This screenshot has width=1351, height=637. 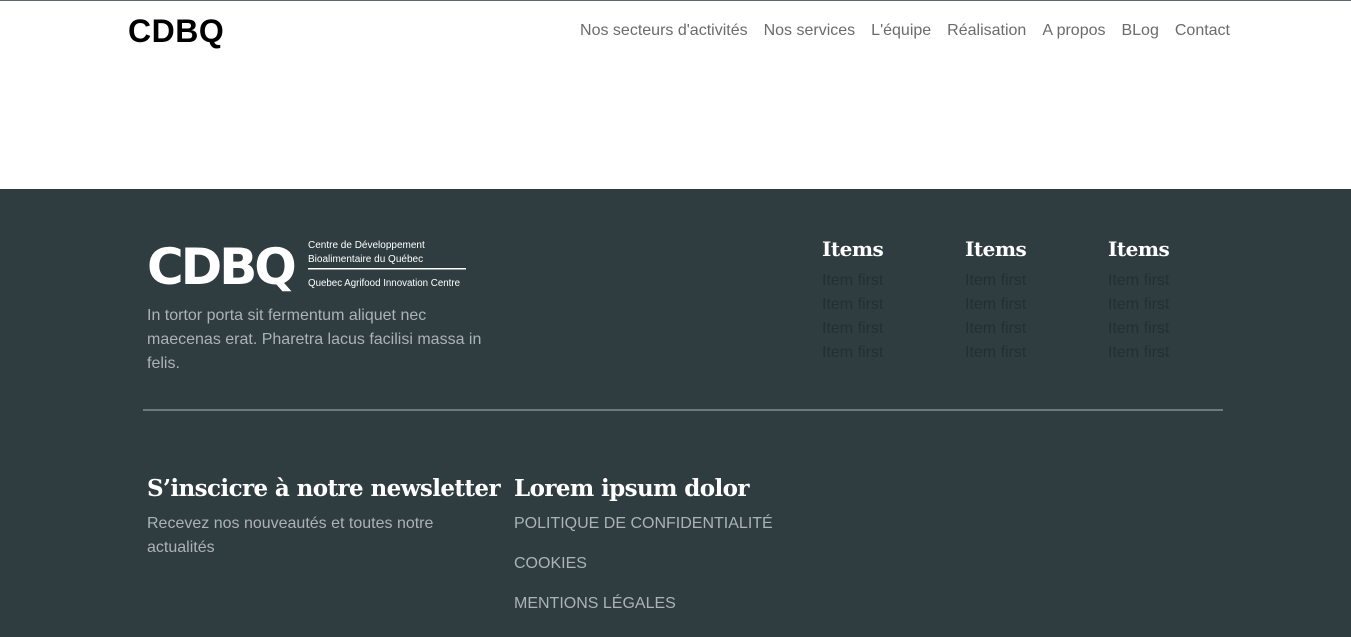 What do you see at coordinates (1073, 31) in the screenshot?
I see `nav-a-propos: A propos` at bounding box center [1073, 31].